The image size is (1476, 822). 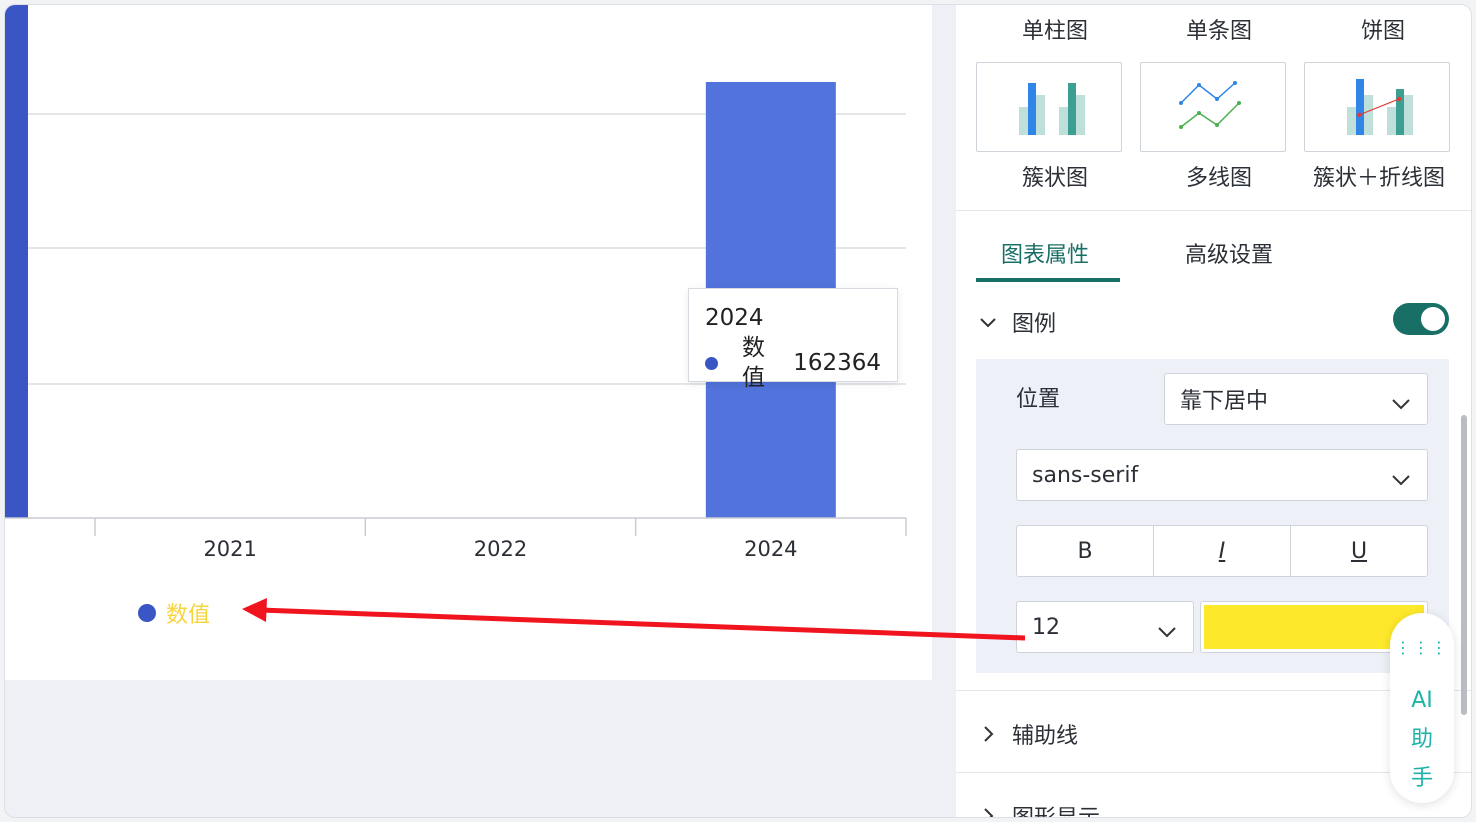 I want to click on legend-label: 数值, so click(x=188, y=615).